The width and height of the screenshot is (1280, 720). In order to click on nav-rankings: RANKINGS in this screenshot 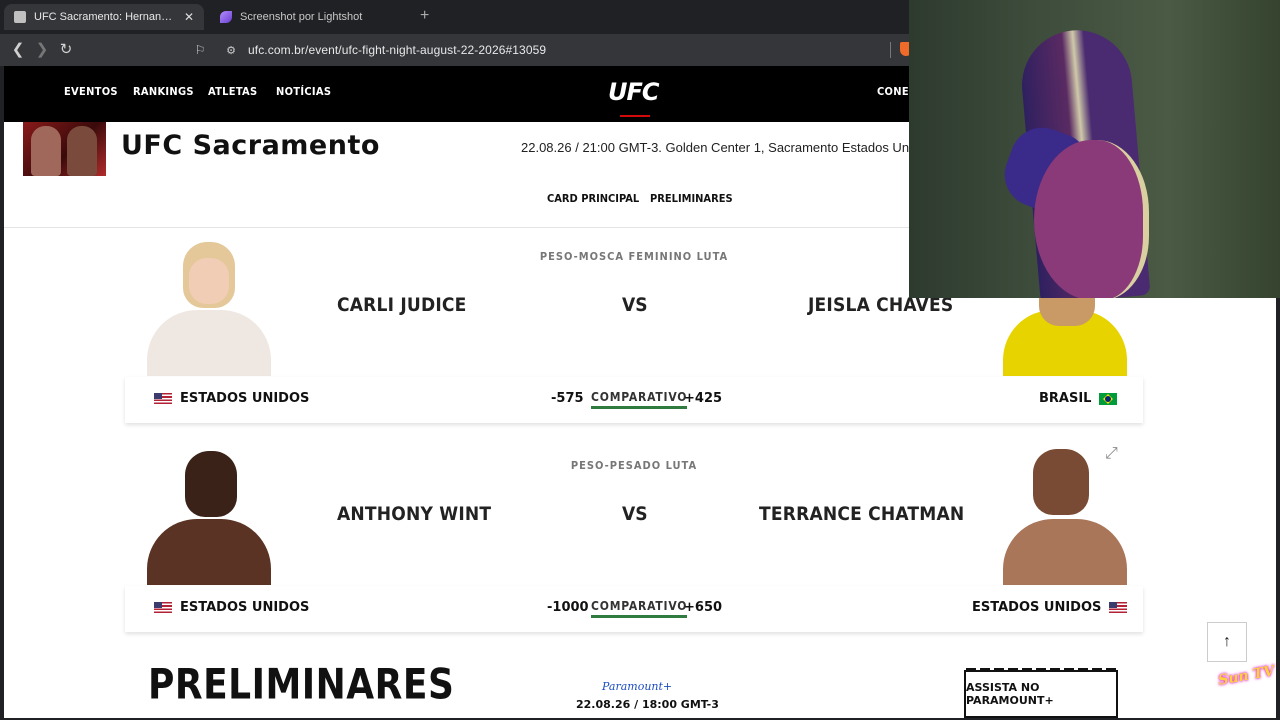, I will do `click(163, 91)`.